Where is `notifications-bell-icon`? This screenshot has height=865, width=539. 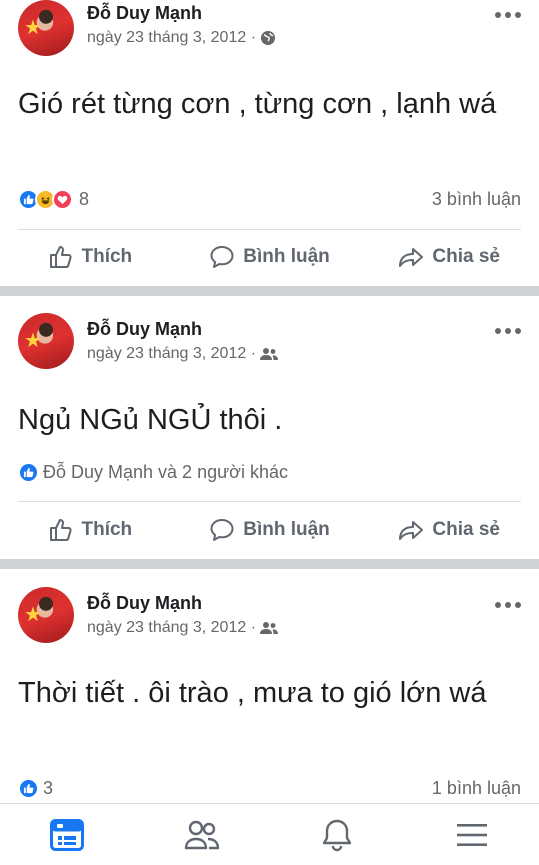
notifications-bell-icon is located at coordinates (337, 835).